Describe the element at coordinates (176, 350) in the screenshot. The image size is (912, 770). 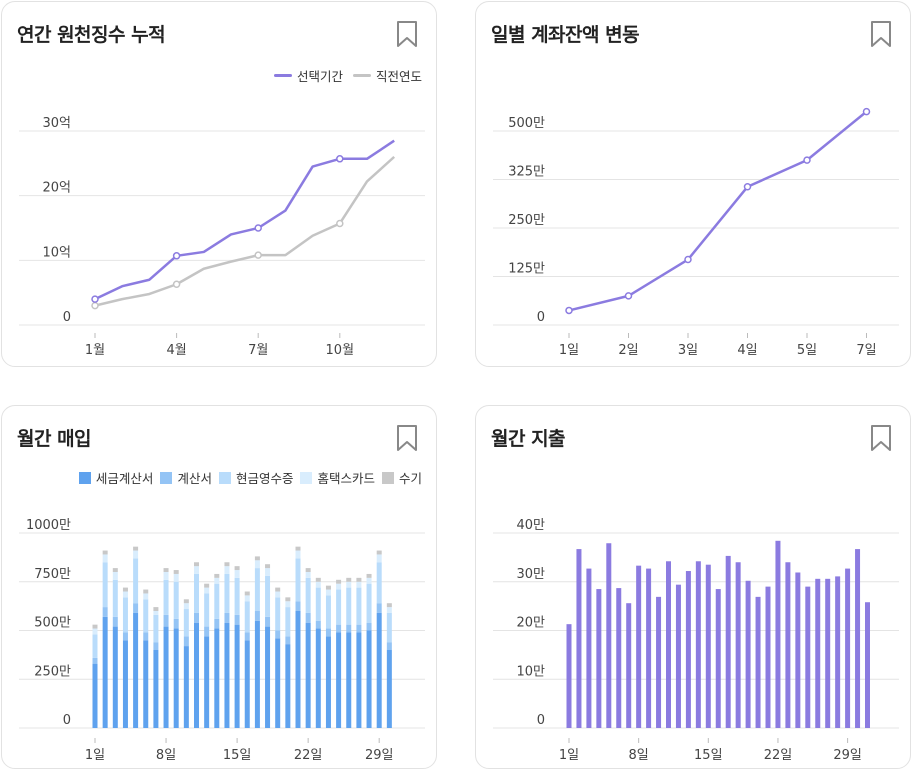
I see `x-tick-label: 4월` at that location.